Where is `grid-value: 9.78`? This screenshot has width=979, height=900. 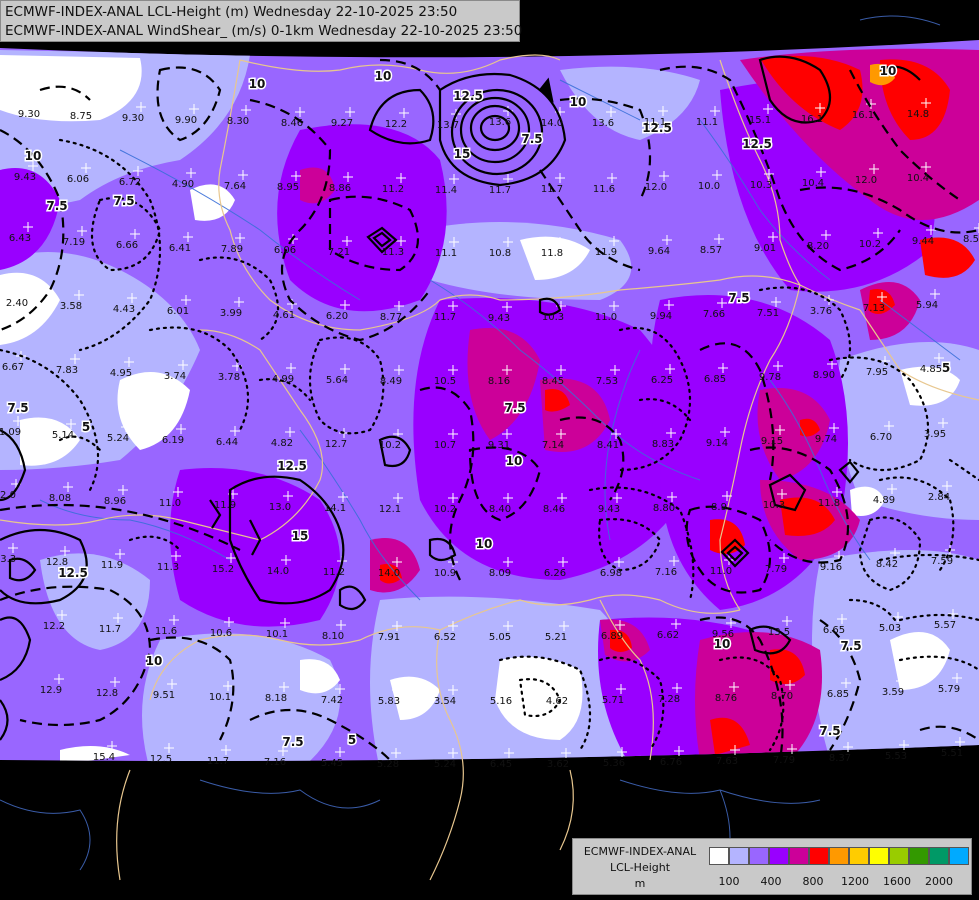
grid-value: 9.78 is located at coordinates (770, 377).